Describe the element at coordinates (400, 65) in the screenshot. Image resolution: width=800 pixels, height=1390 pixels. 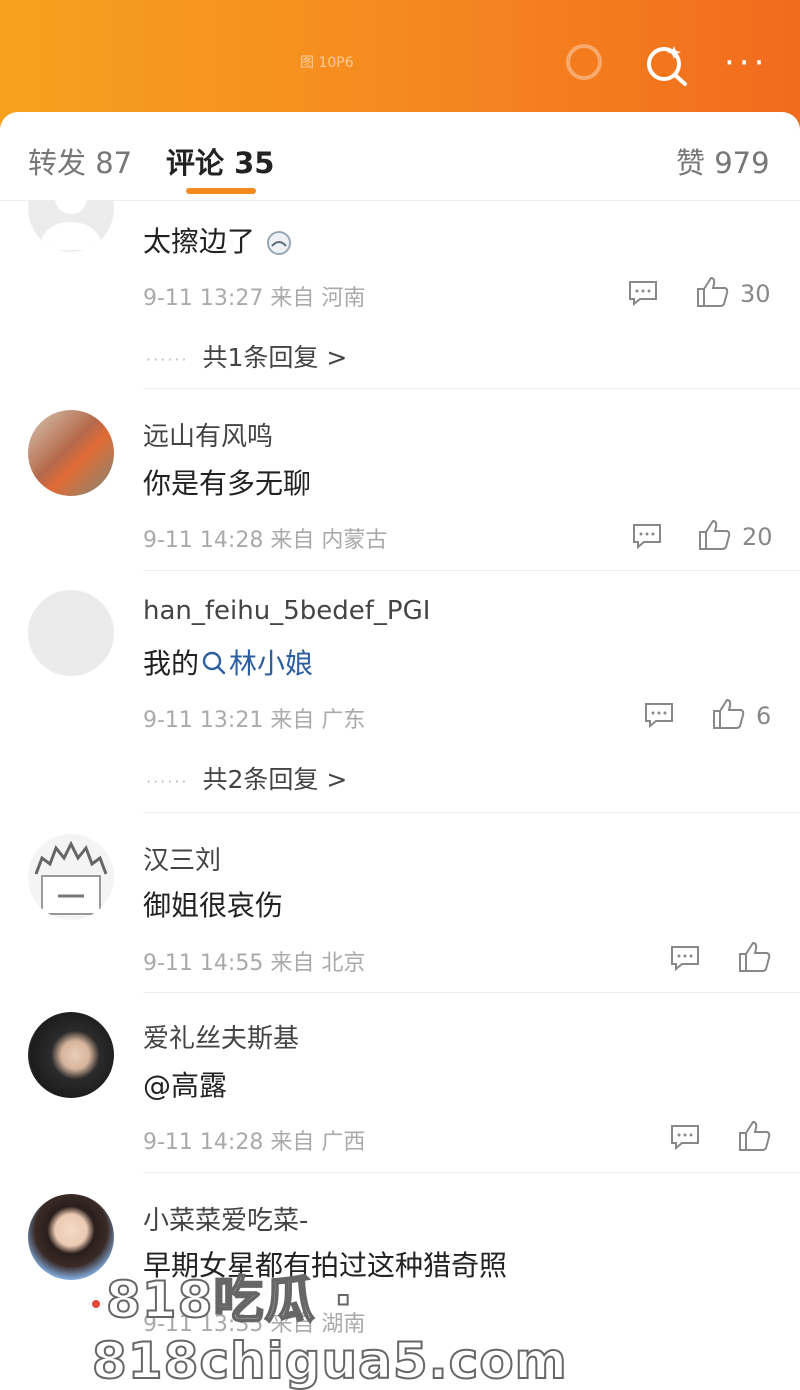
I see `app-header: 图 10P6 ···` at that location.